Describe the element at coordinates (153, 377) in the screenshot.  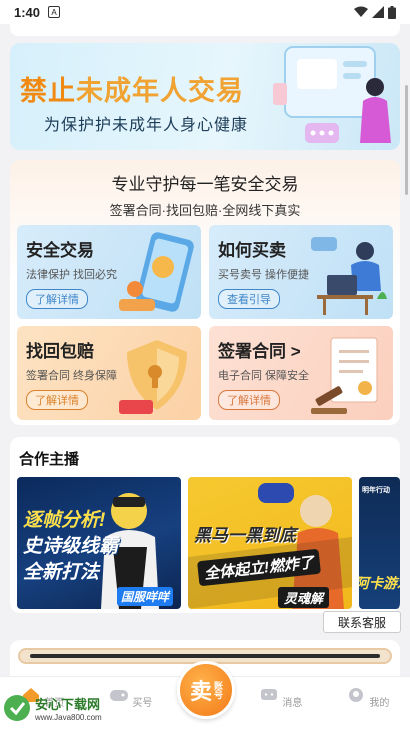
I see `shield-lock-icon` at that location.